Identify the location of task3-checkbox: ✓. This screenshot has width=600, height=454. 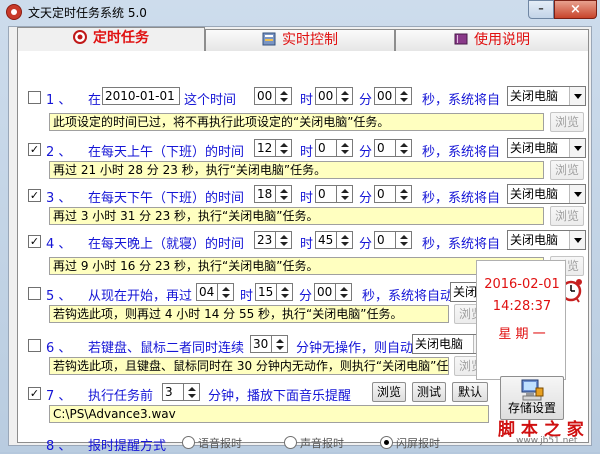
(34, 195).